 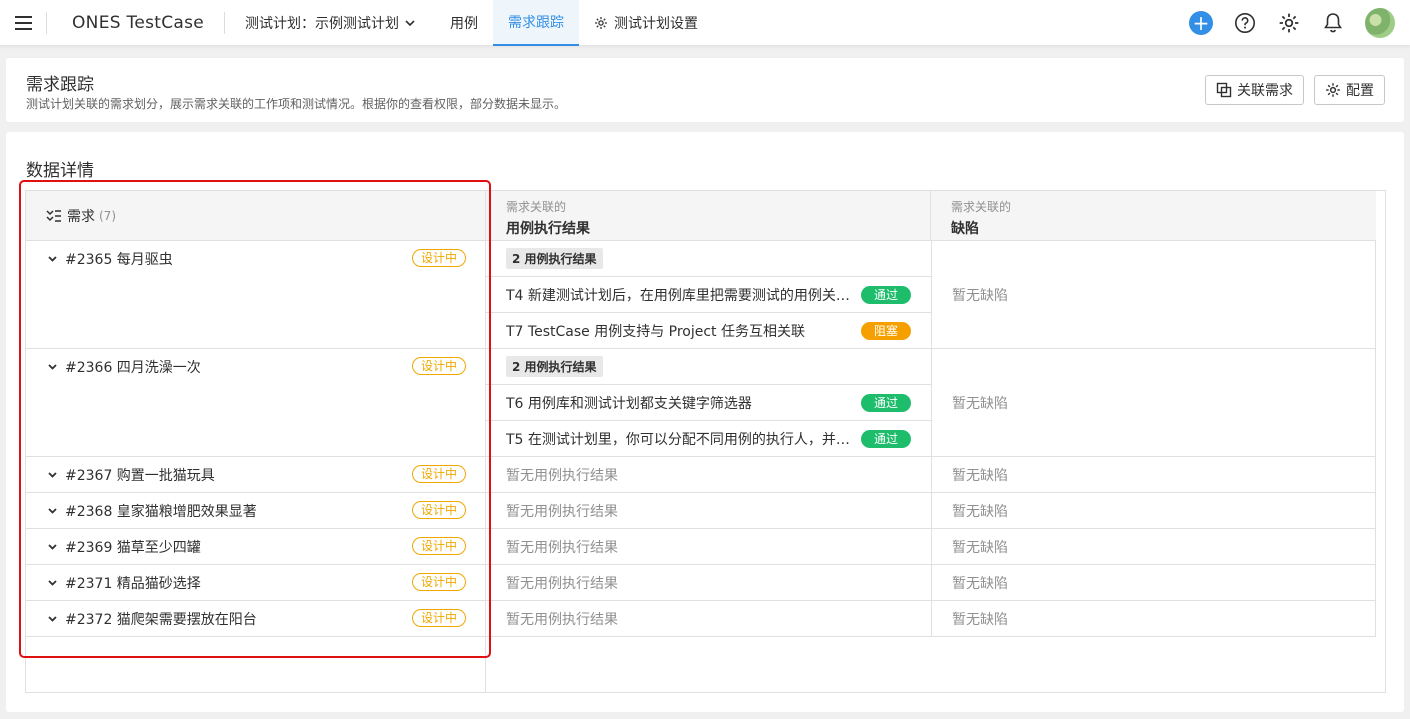 What do you see at coordinates (1265, 91) in the screenshot?
I see `link-requirement-label: 关联需求` at bounding box center [1265, 91].